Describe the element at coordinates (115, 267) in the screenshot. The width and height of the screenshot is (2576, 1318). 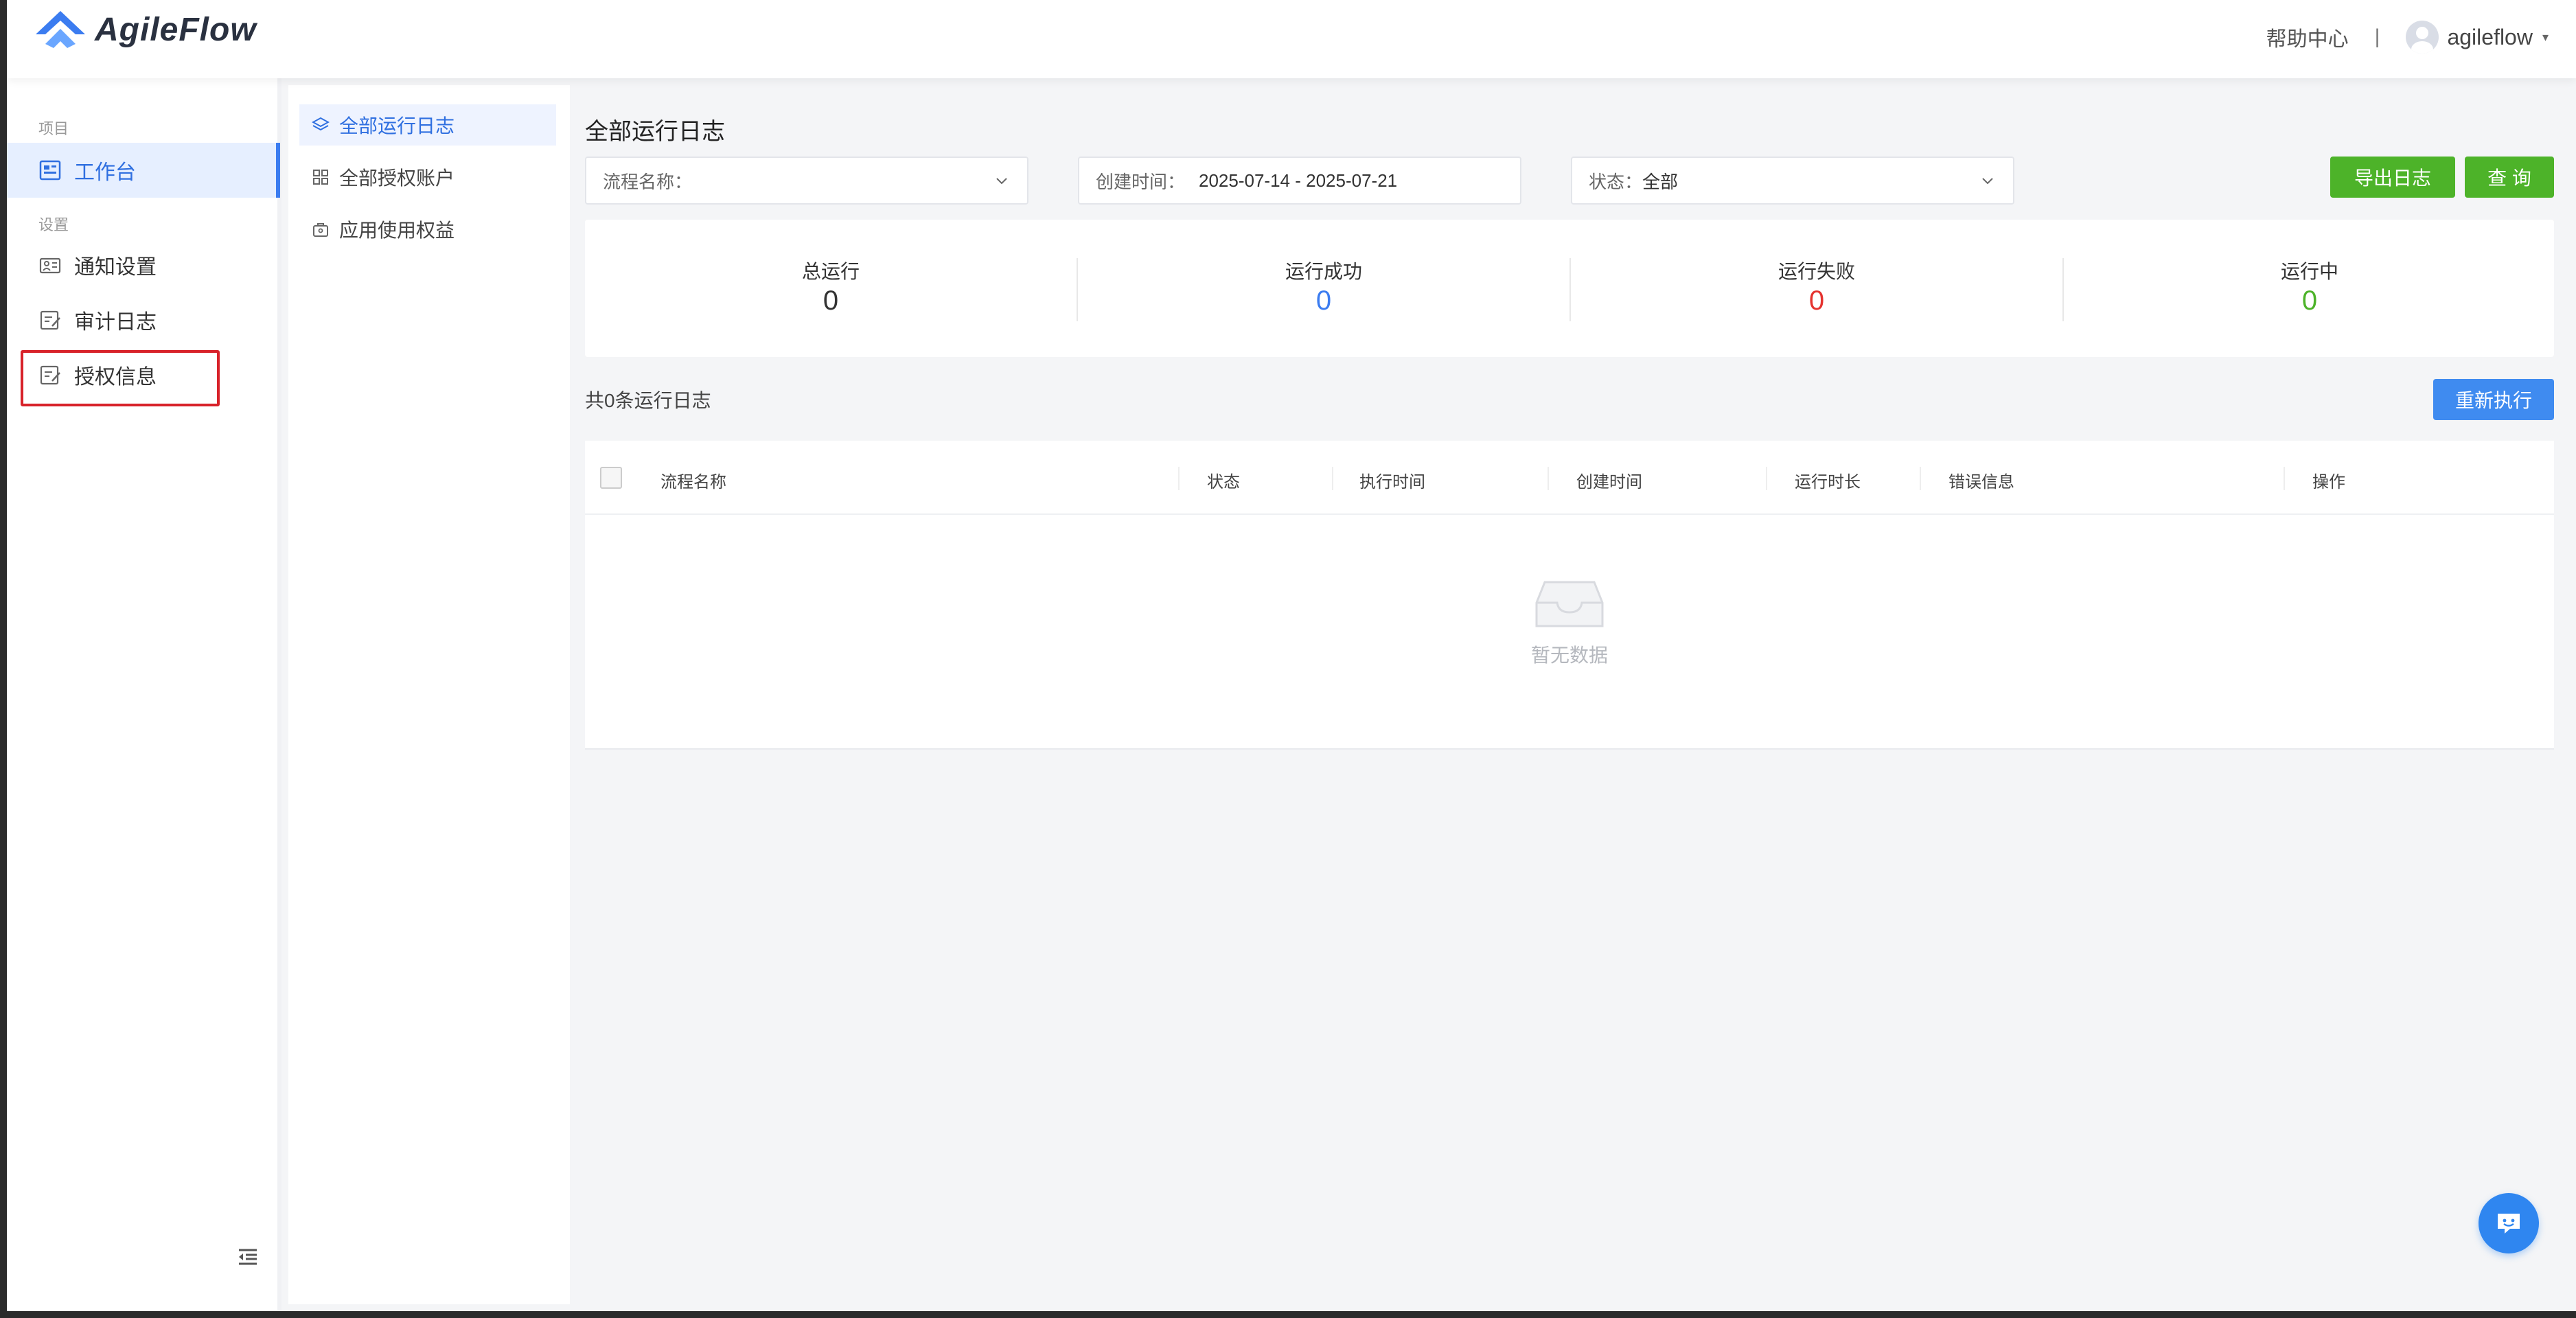
I see `sidebar-item-label: 通知设置` at that location.